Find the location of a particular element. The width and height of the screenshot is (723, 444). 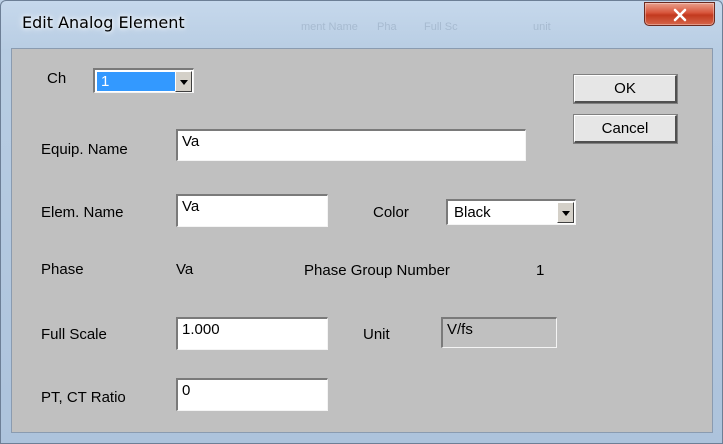

phase-label: Phase is located at coordinates (62, 269).